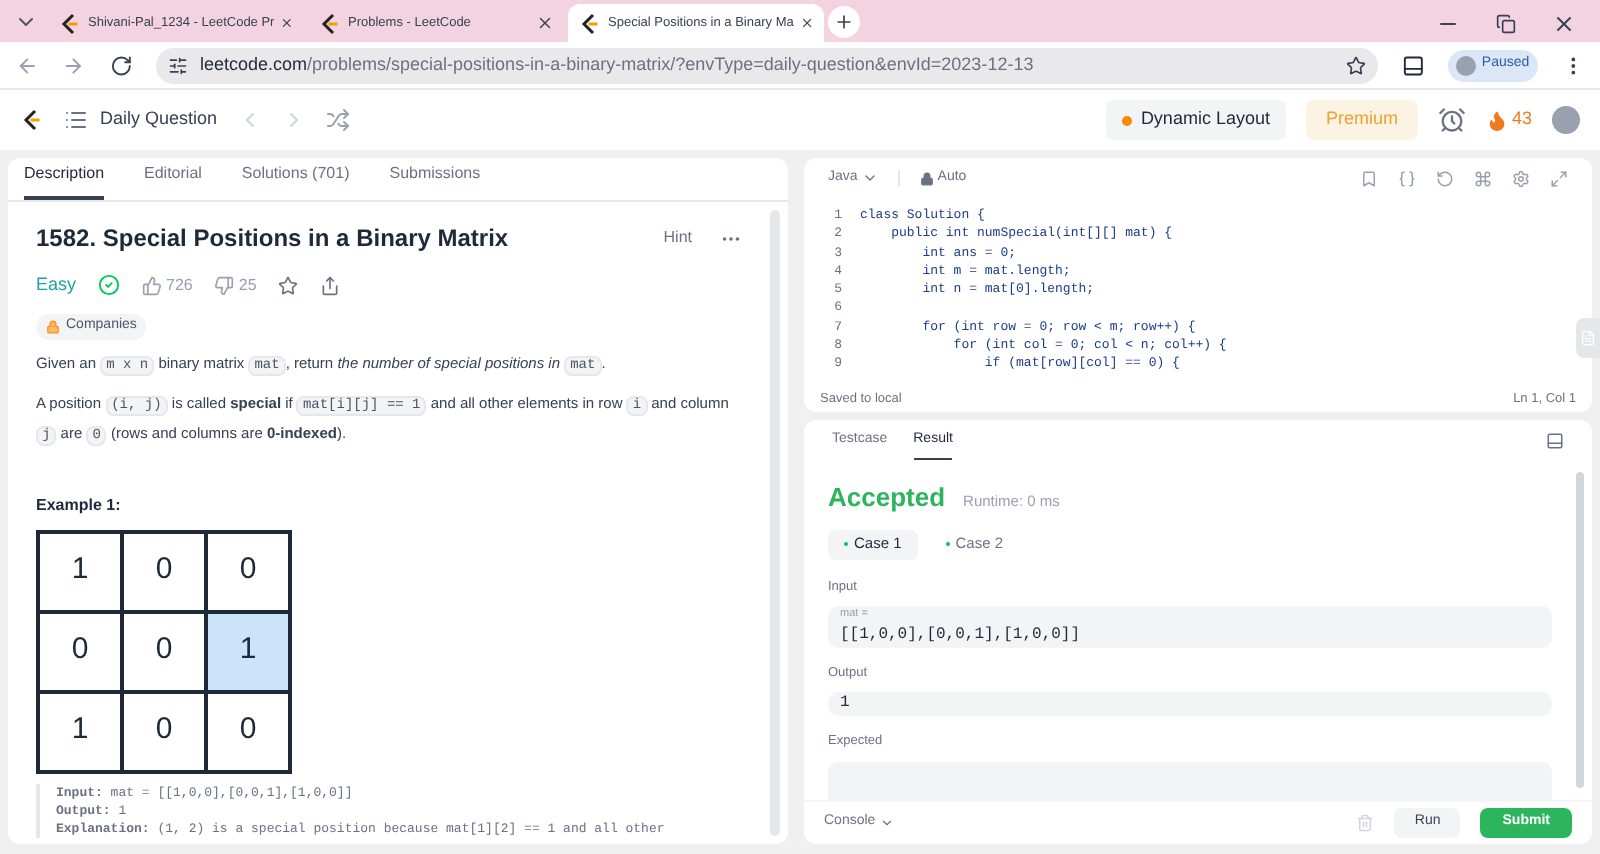 The height and width of the screenshot is (854, 1600). Describe the element at coordinates (1445, 178) in the screenshot. I see `reset-icon` at that location.